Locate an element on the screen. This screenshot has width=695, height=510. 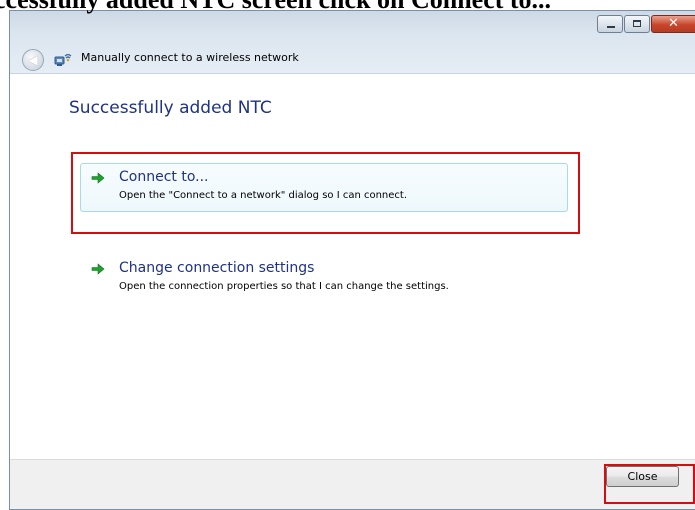
wireless-network-icon is located at coordinates (63, 59).